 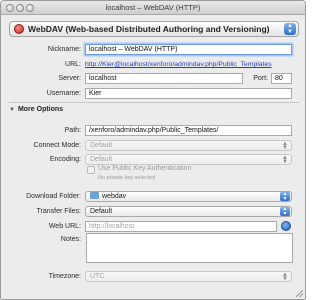 What do you see at coordinates (94, 195) in the screenshot?
I see `folder-icon` at bounding box center [94, 195].